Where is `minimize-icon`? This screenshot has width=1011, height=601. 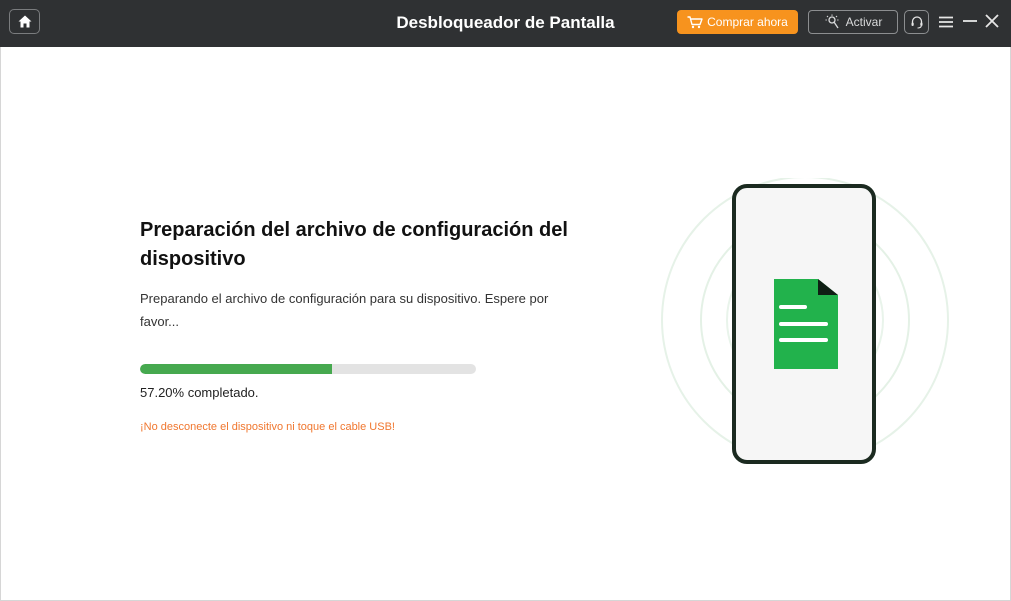
minimize-icon is located at coordinates (970, 21).